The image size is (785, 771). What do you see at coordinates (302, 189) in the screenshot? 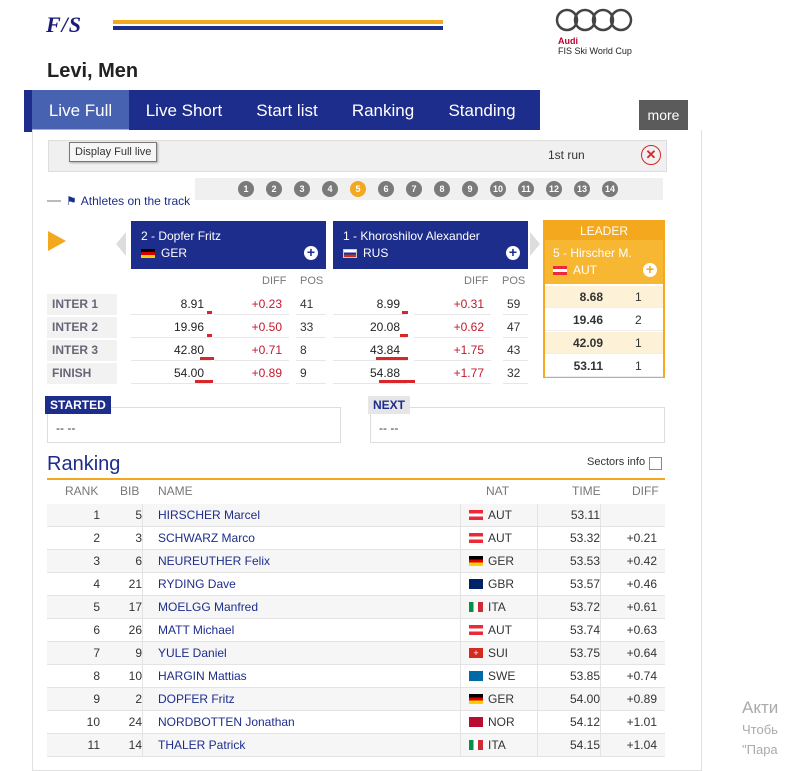
I see `bib-button: 3` at bounding box center [302, 189].